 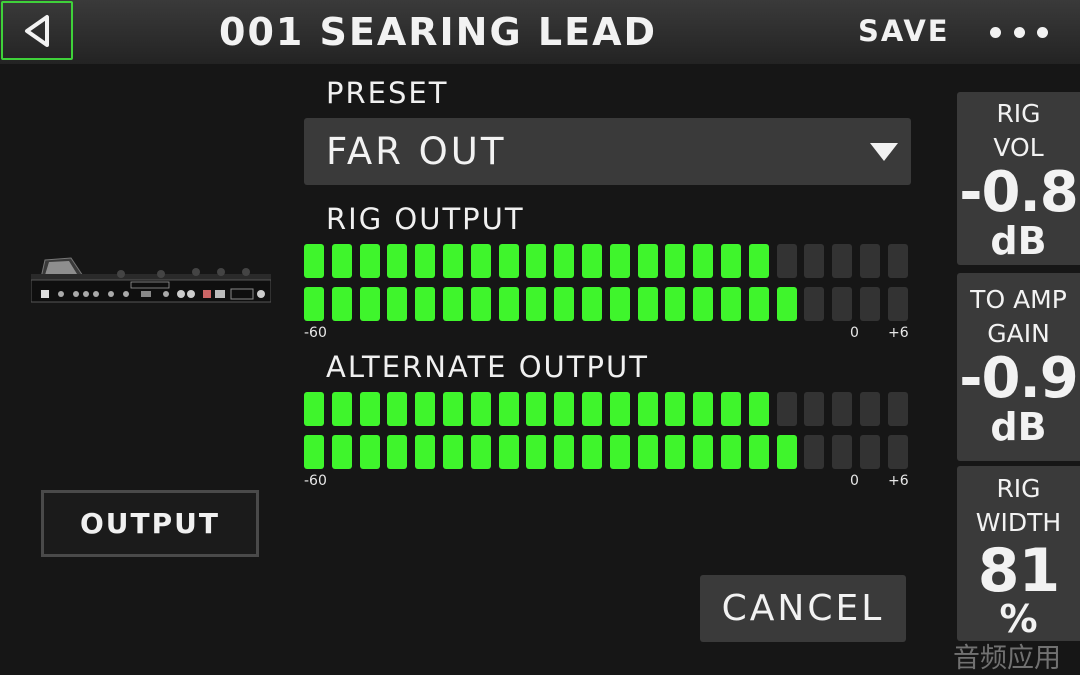 I want to click on alternate-output-scale-max: +6, so click(x=898, y=481).